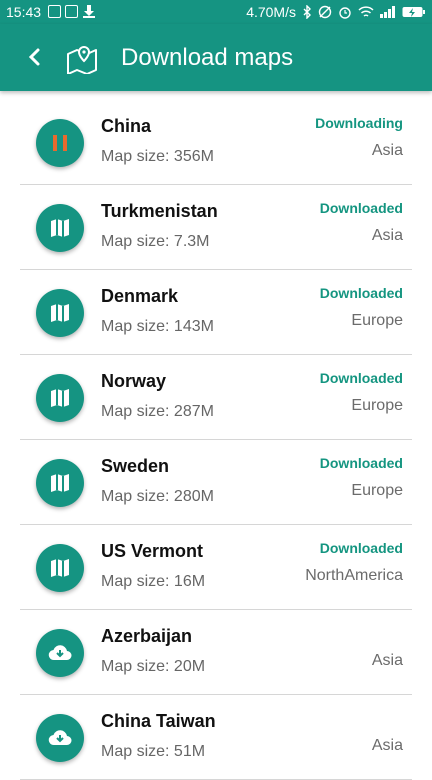  What do you see at coordinates (135, 466) in the screenshot?
I see `country-name: Sweden` at bounding box center [135, 466].